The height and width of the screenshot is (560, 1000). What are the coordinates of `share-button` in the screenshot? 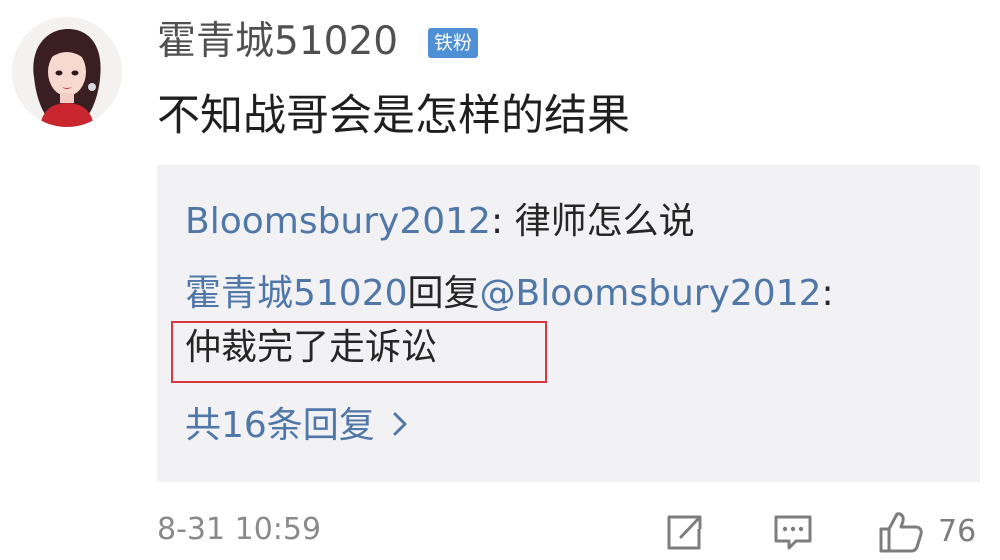 It's located at (684, 532).